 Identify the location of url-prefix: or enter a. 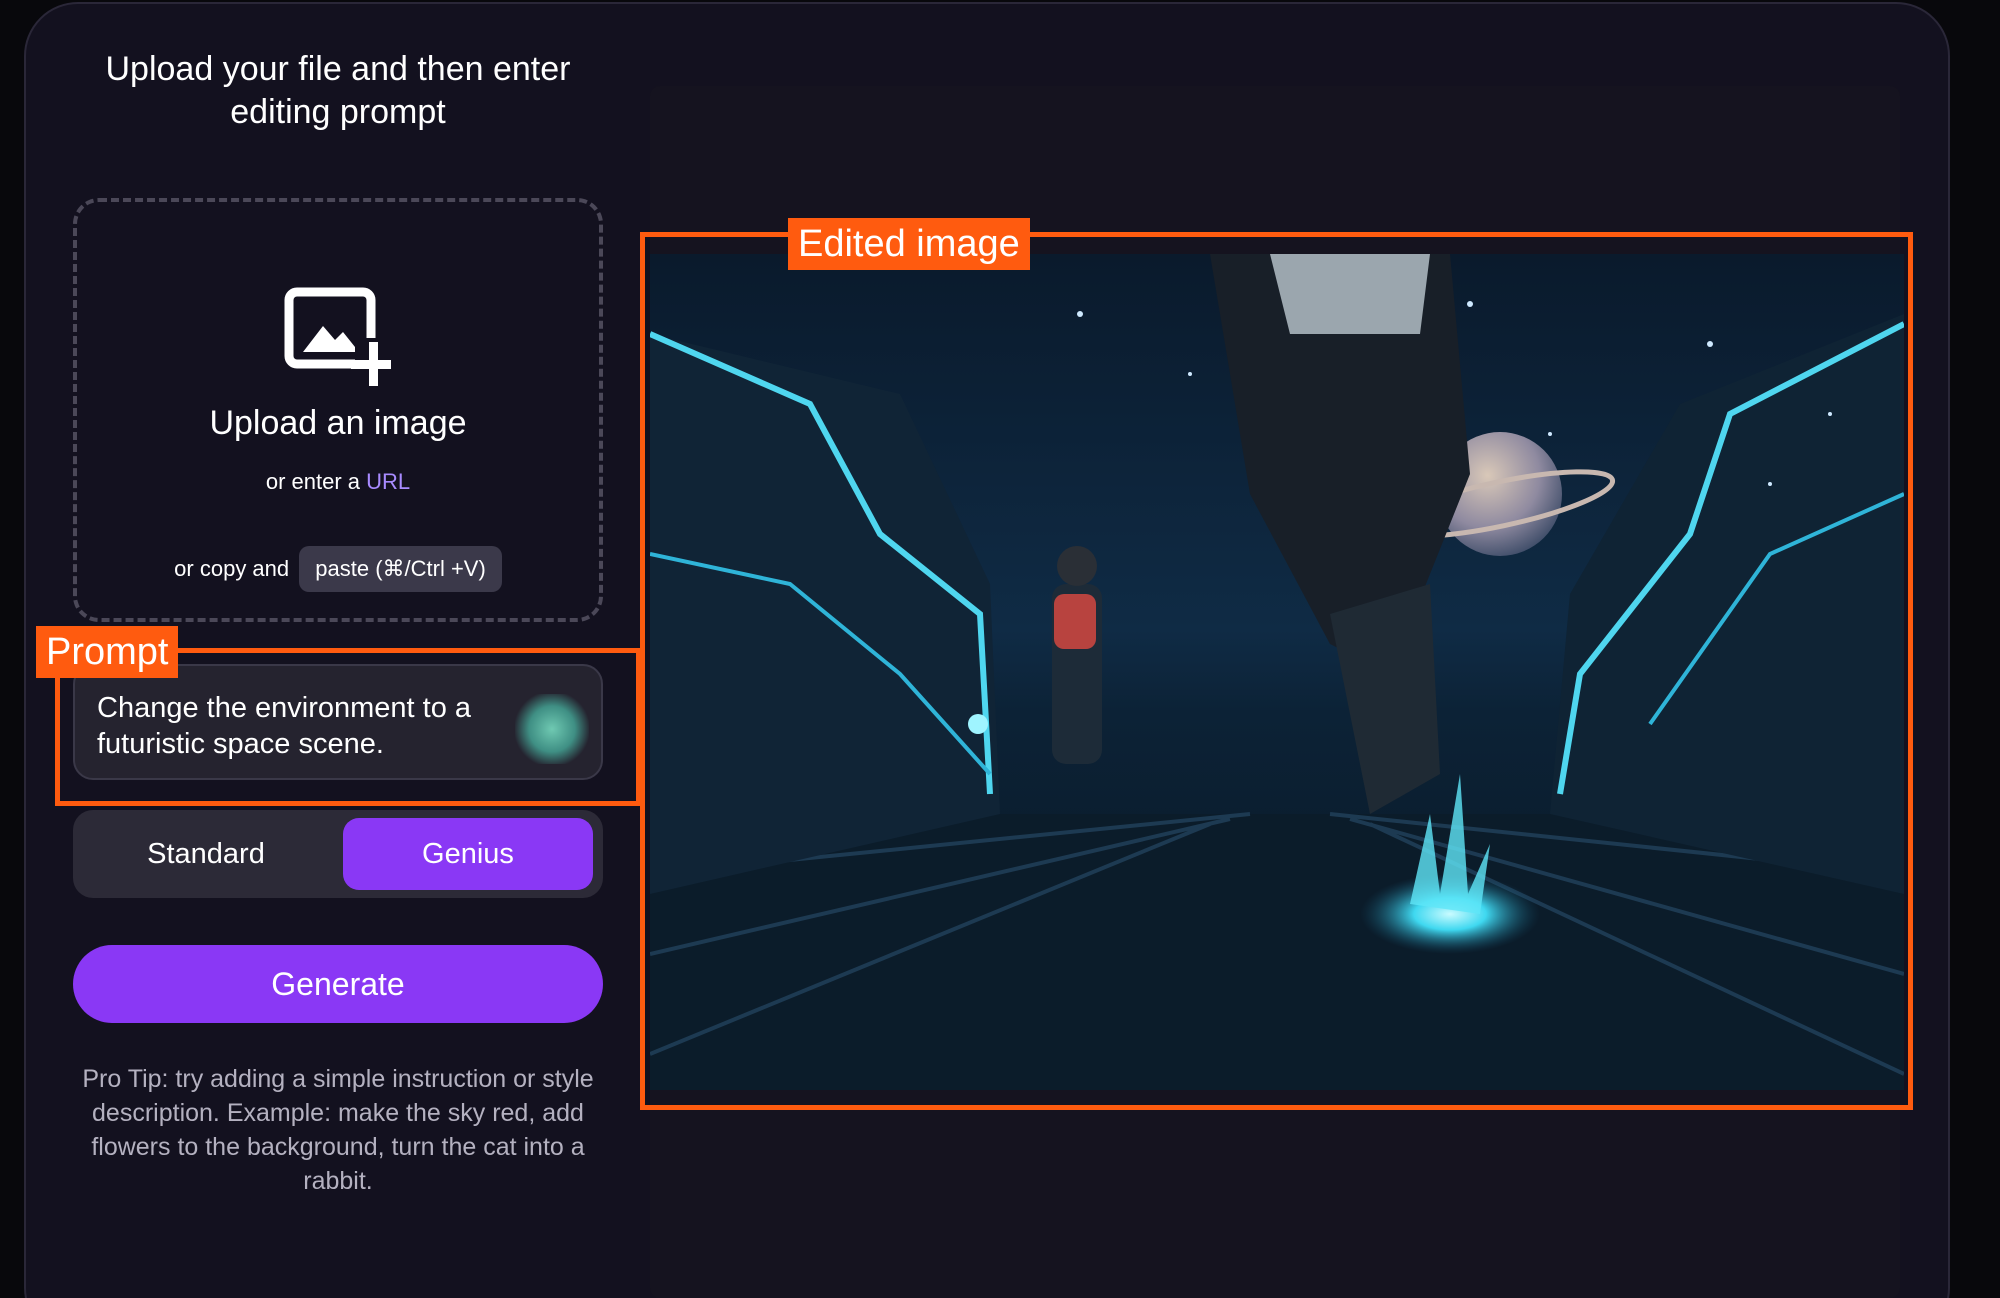
(313, 481).